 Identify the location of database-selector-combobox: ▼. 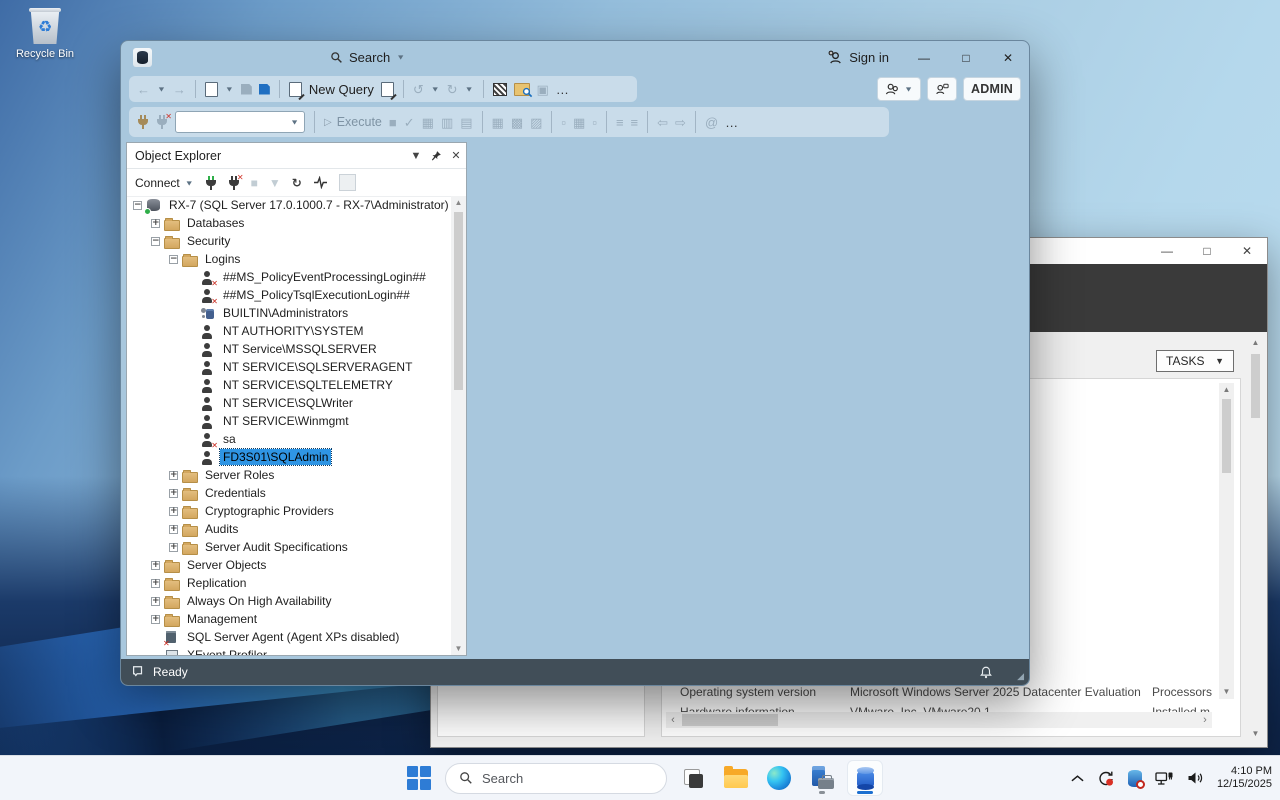
(240, 122).